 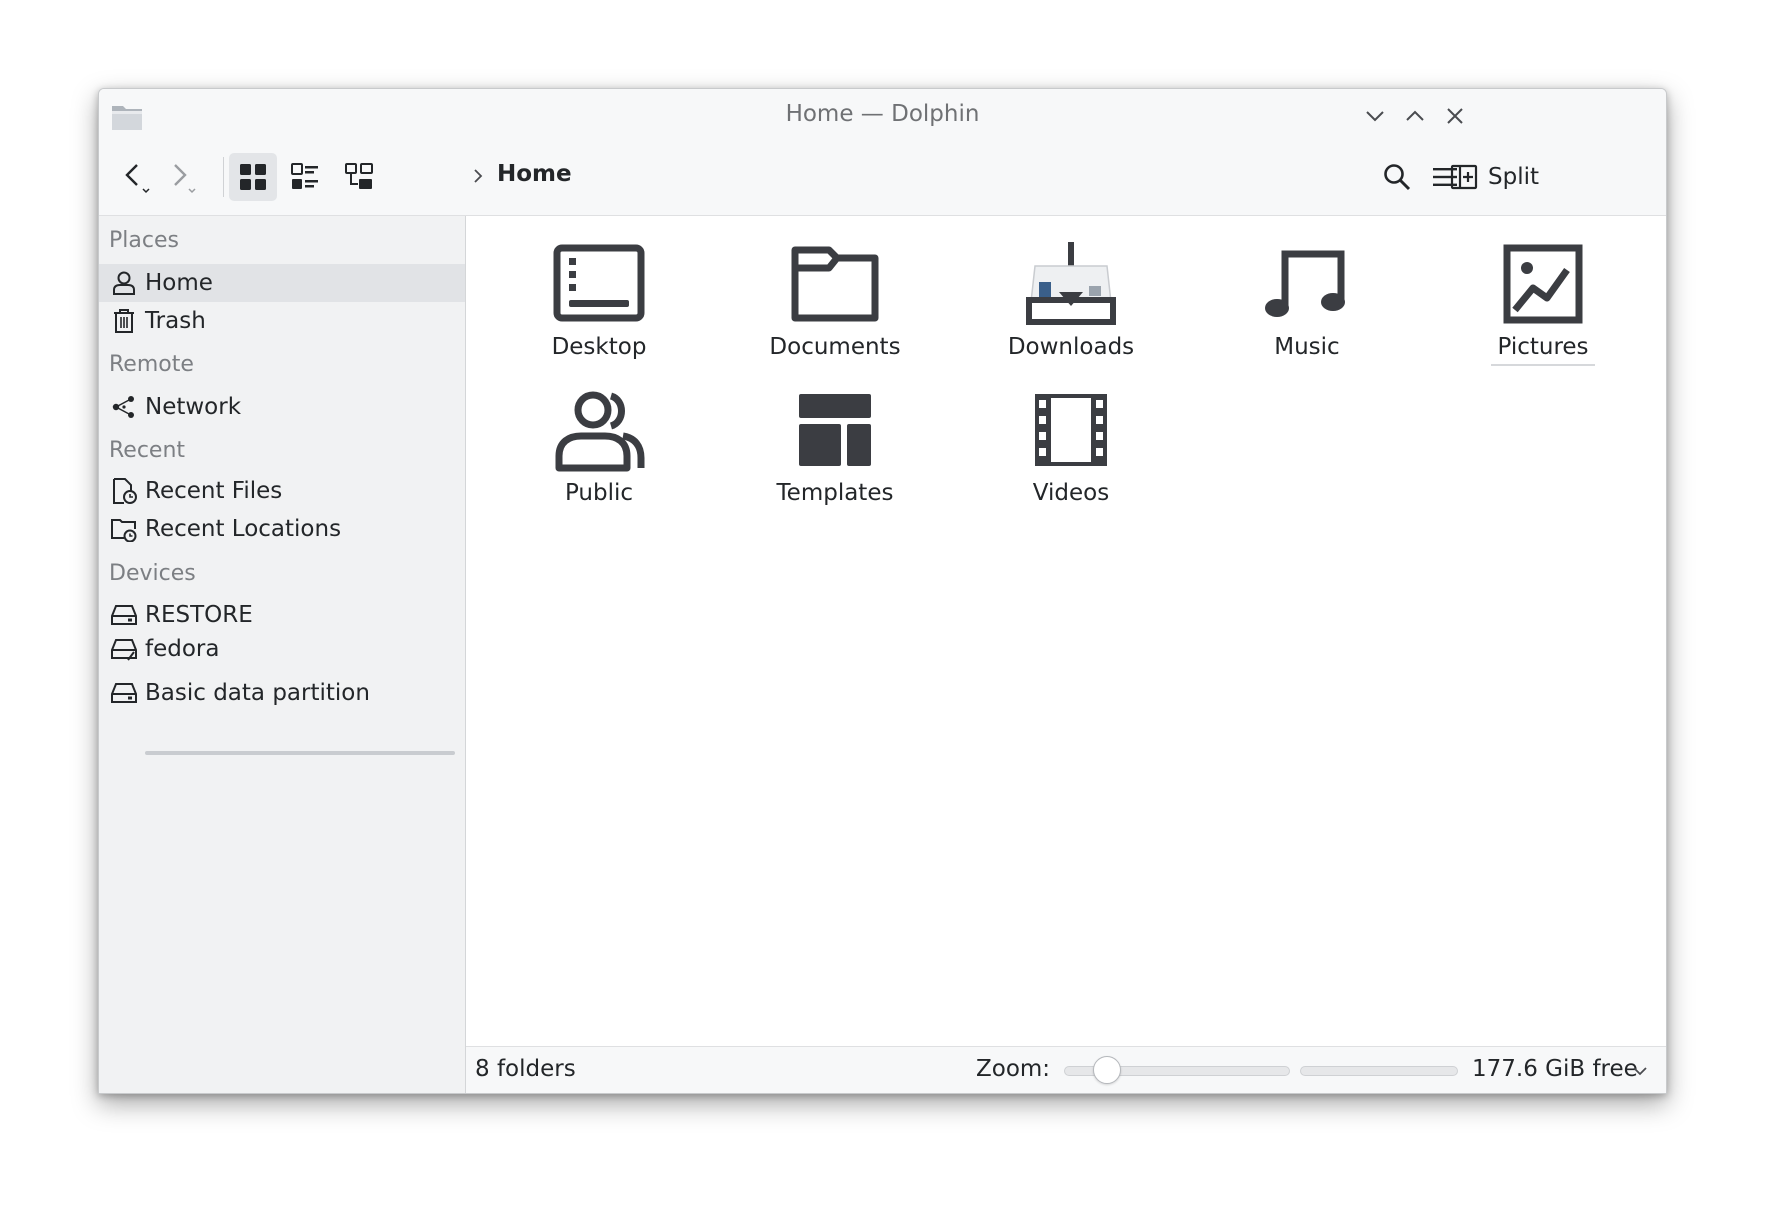 What do you see at coordinates (151, 364) in the screenshot?
I see `section-header-remote: Remote` at bounding box center [151, 364].